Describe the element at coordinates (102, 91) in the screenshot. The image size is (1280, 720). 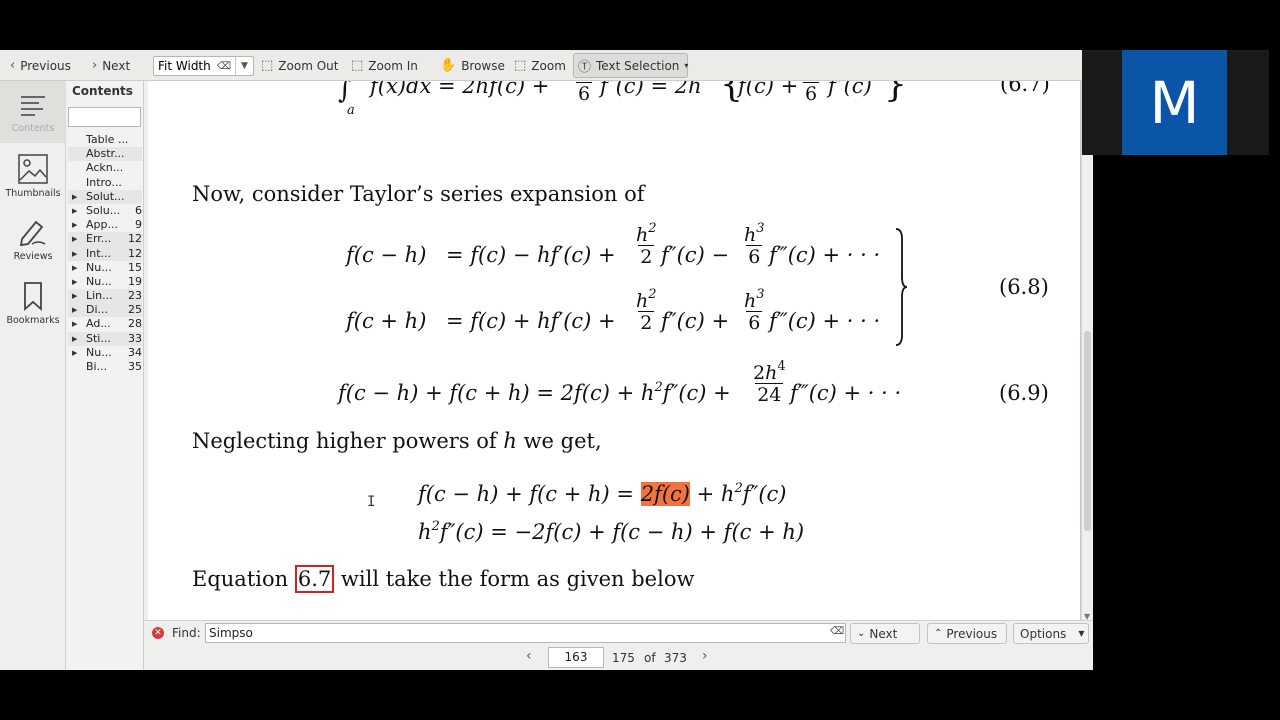
I see `contents-title: Contents` at that location.